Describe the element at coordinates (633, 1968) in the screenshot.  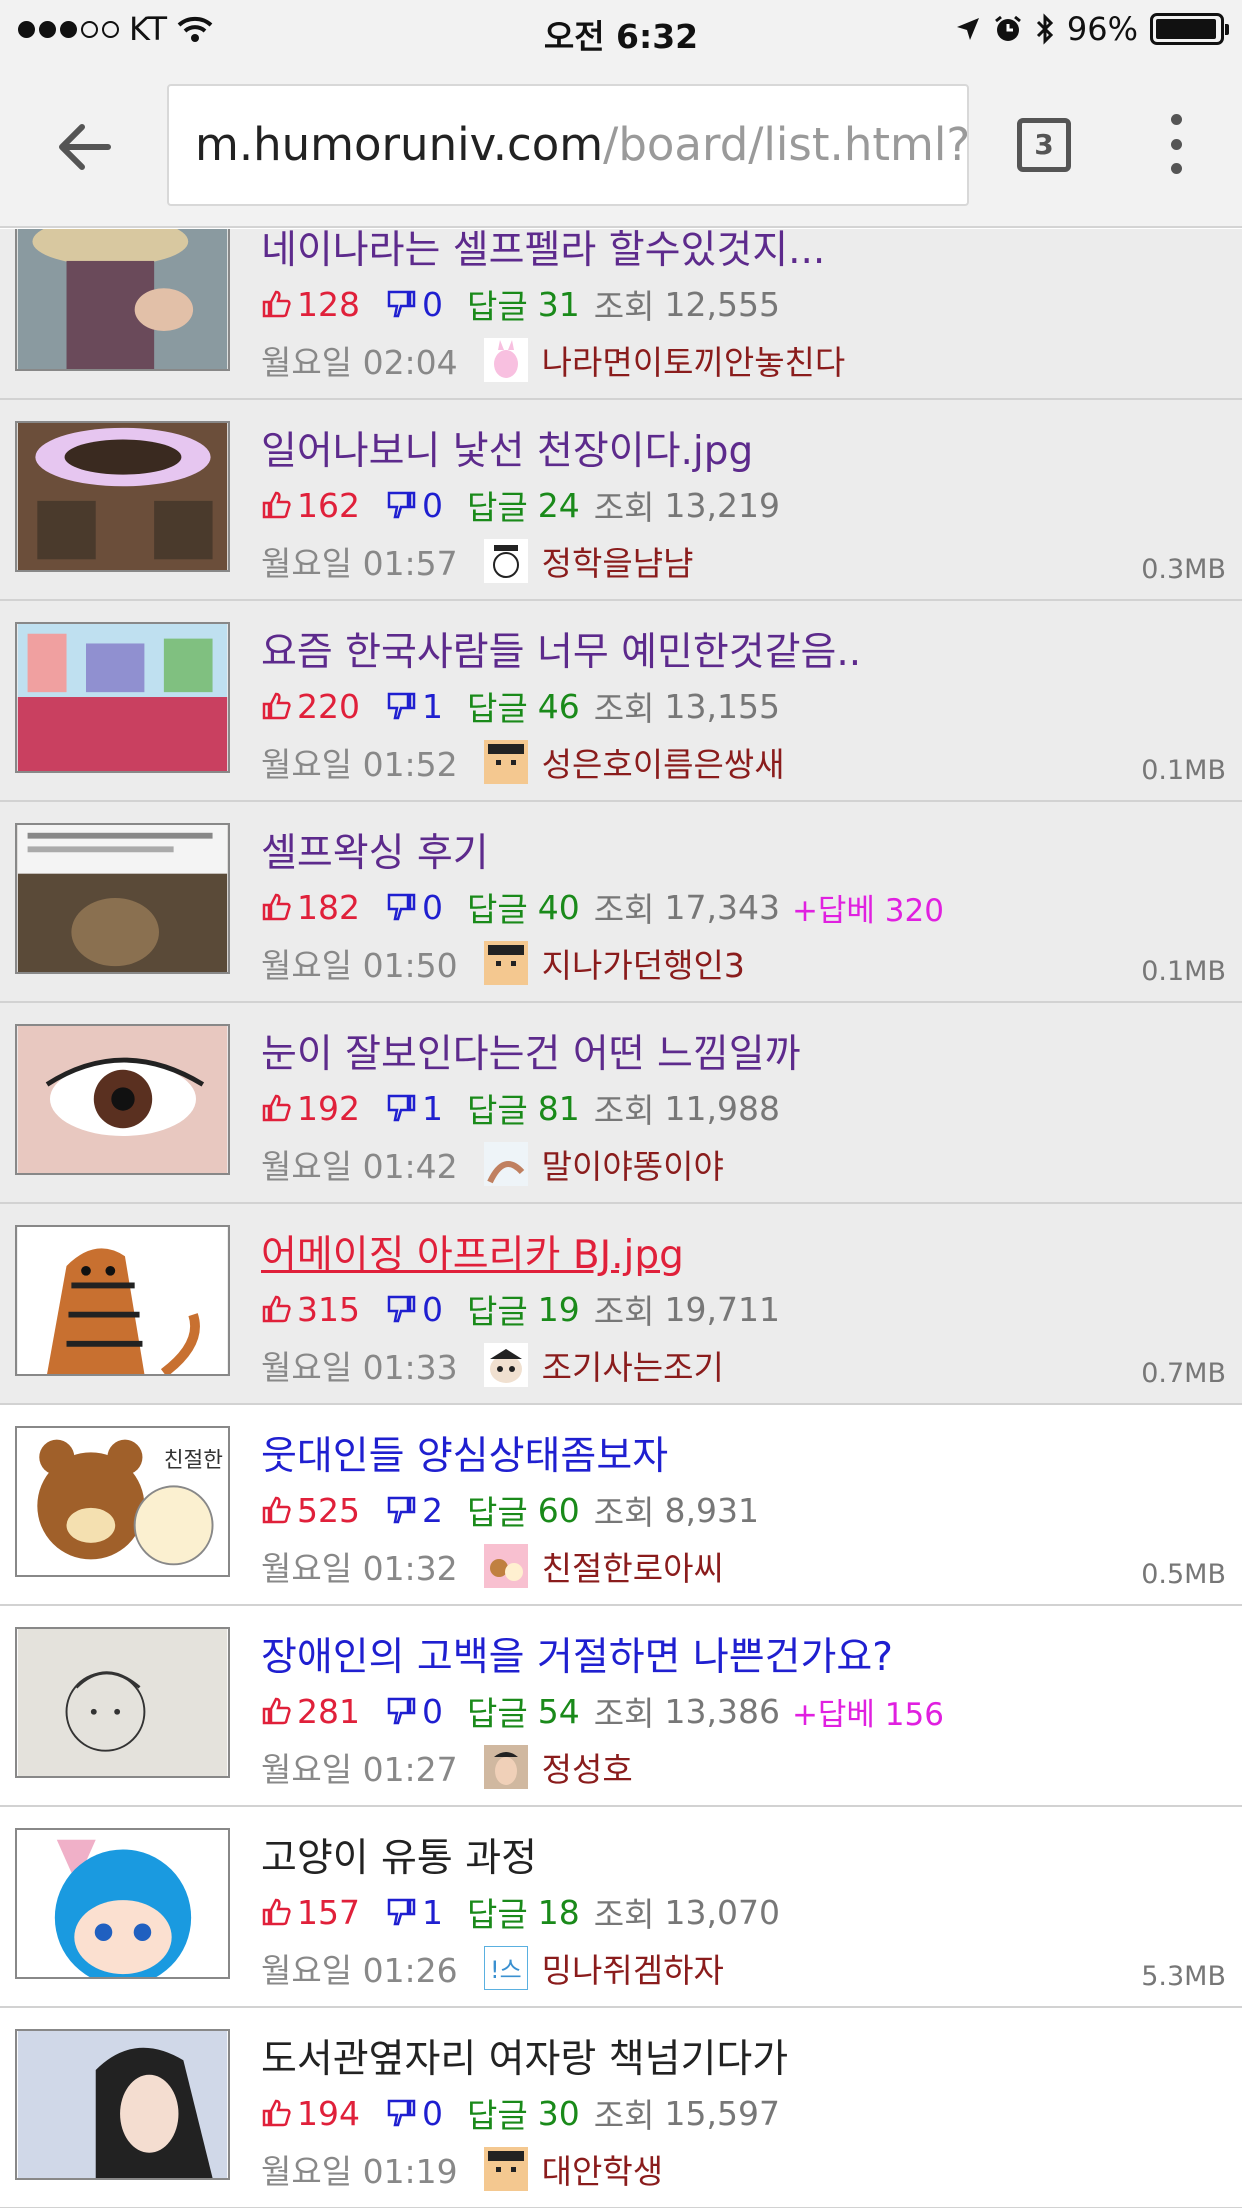
I see `author-name: 밍나쥐겜하자` at that location.